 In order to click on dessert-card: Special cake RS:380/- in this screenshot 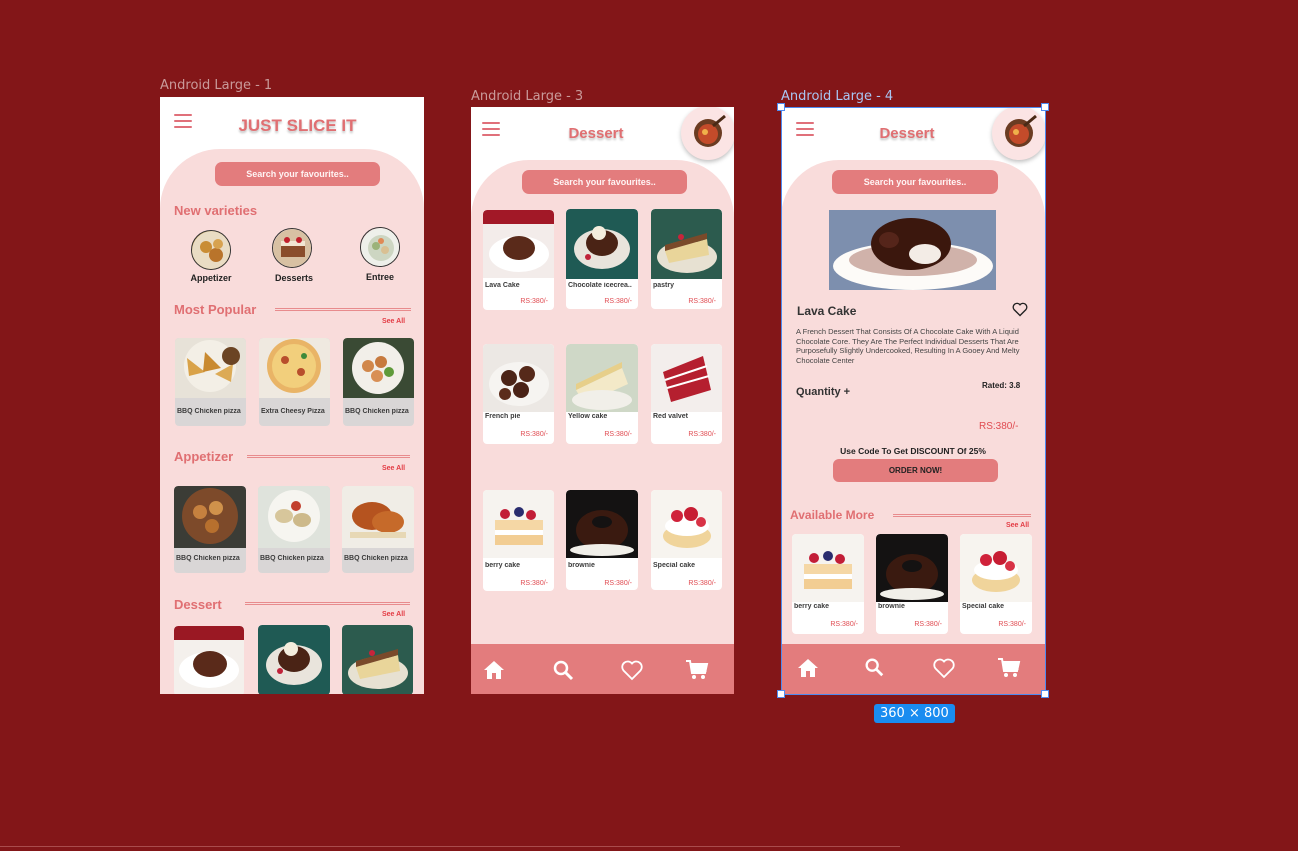, I will do `click(686, 540)`.